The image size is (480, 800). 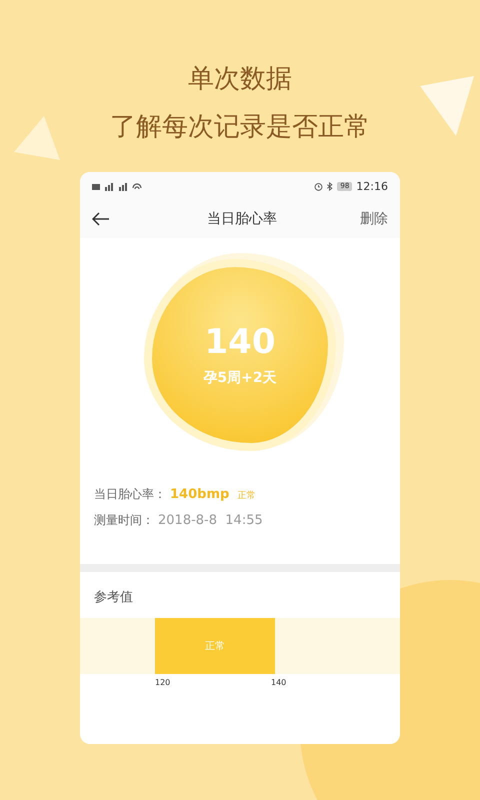 I want to click on detail-label: 当日胎心率：, so click(x=130, y=494).